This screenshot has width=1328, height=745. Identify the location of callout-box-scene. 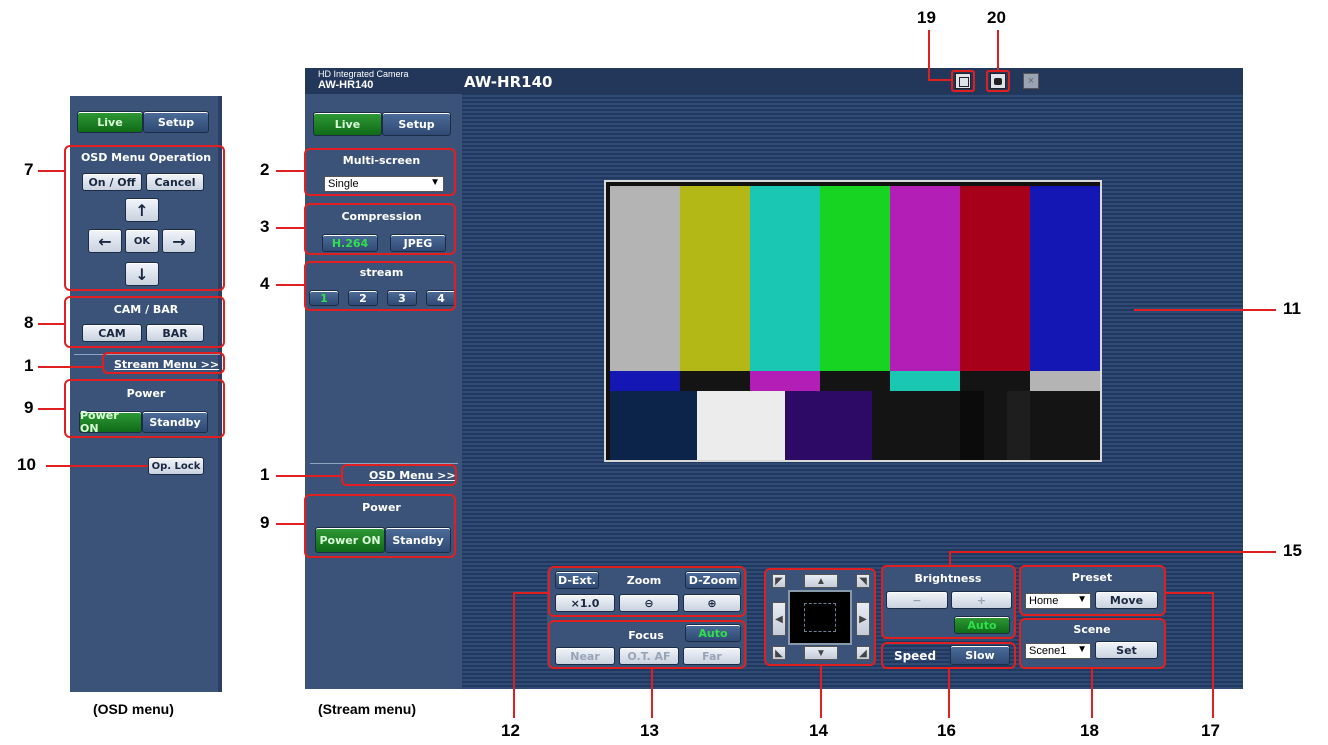
(1092, 643).